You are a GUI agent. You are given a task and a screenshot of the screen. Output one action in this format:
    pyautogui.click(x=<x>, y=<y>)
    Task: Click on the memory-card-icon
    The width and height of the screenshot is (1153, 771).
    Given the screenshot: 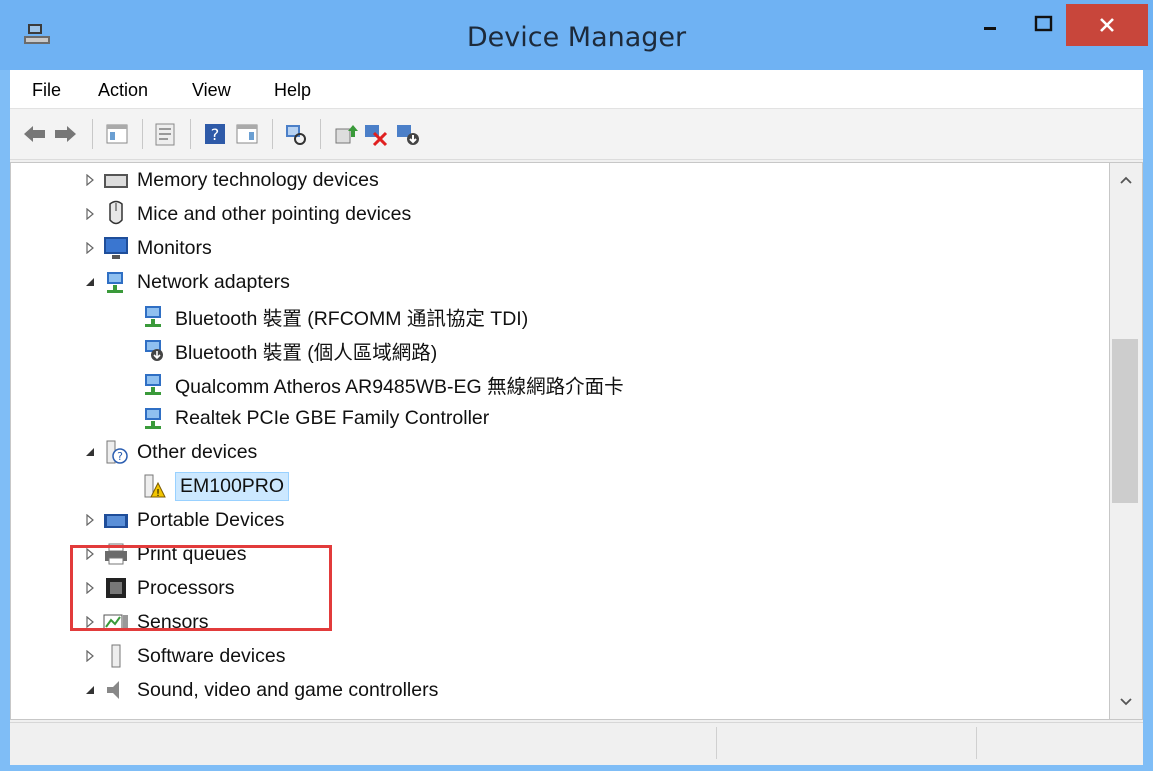 What is the action you would take?
    pyautogui.click(x=116, y=180)
    